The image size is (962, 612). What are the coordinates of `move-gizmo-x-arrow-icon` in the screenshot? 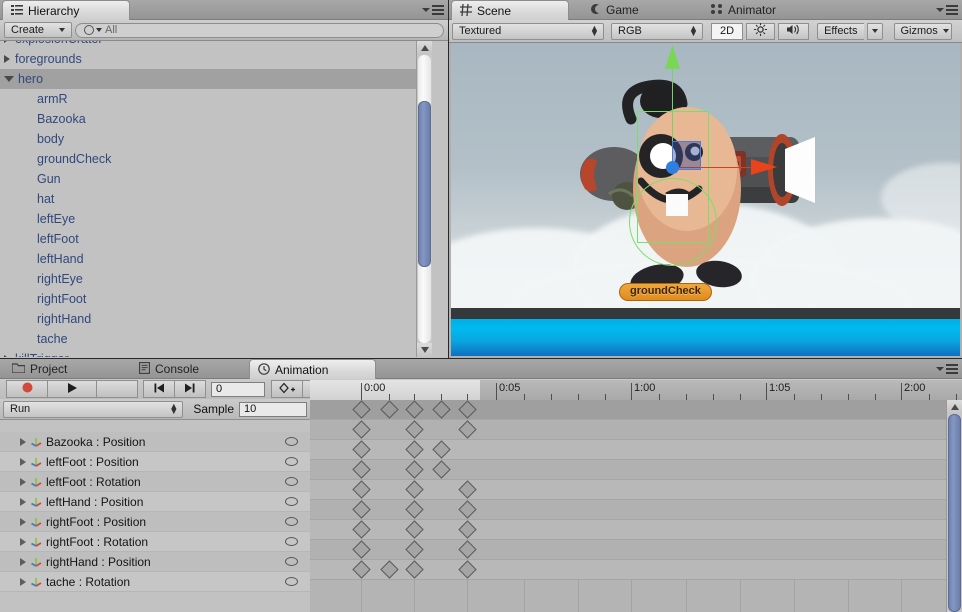 It's located at (764, 168).